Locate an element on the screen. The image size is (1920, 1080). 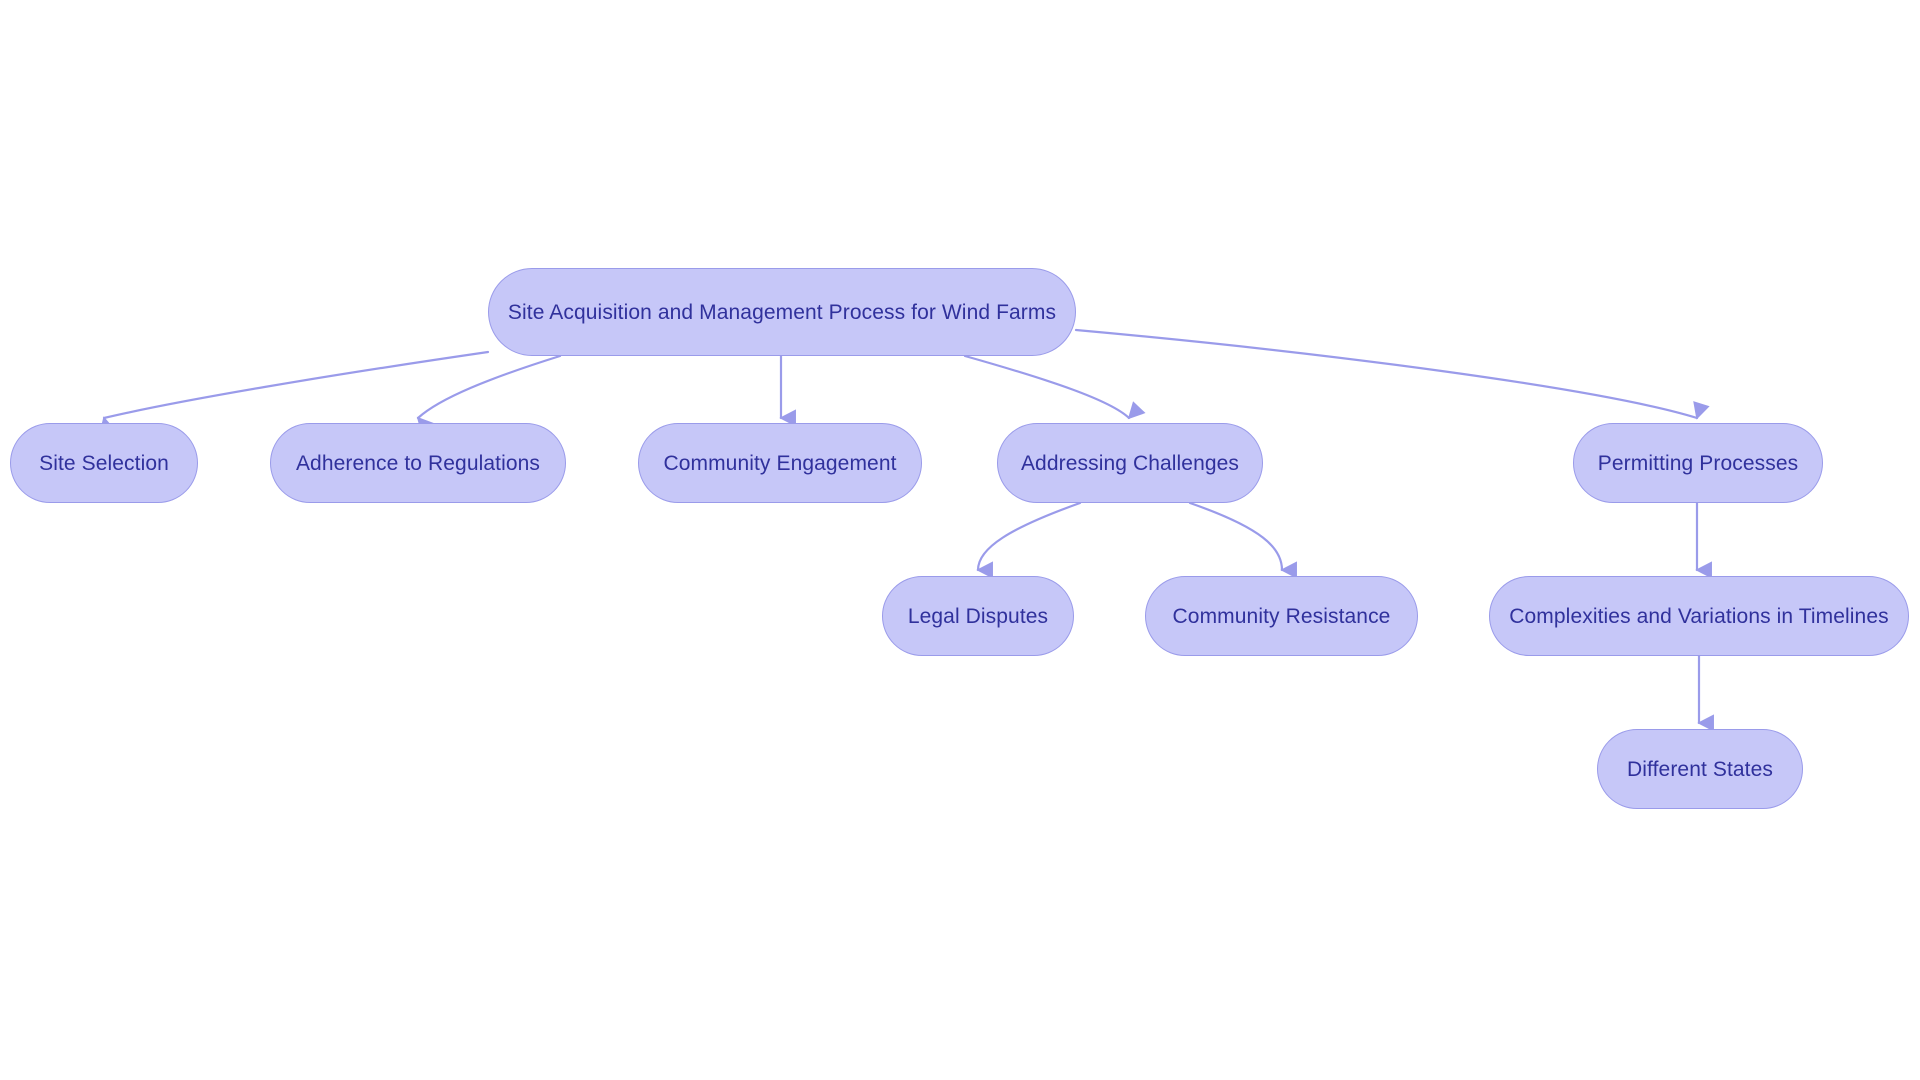
node-community_resistance: Community Resistance is located at coordinates (1281, 616).